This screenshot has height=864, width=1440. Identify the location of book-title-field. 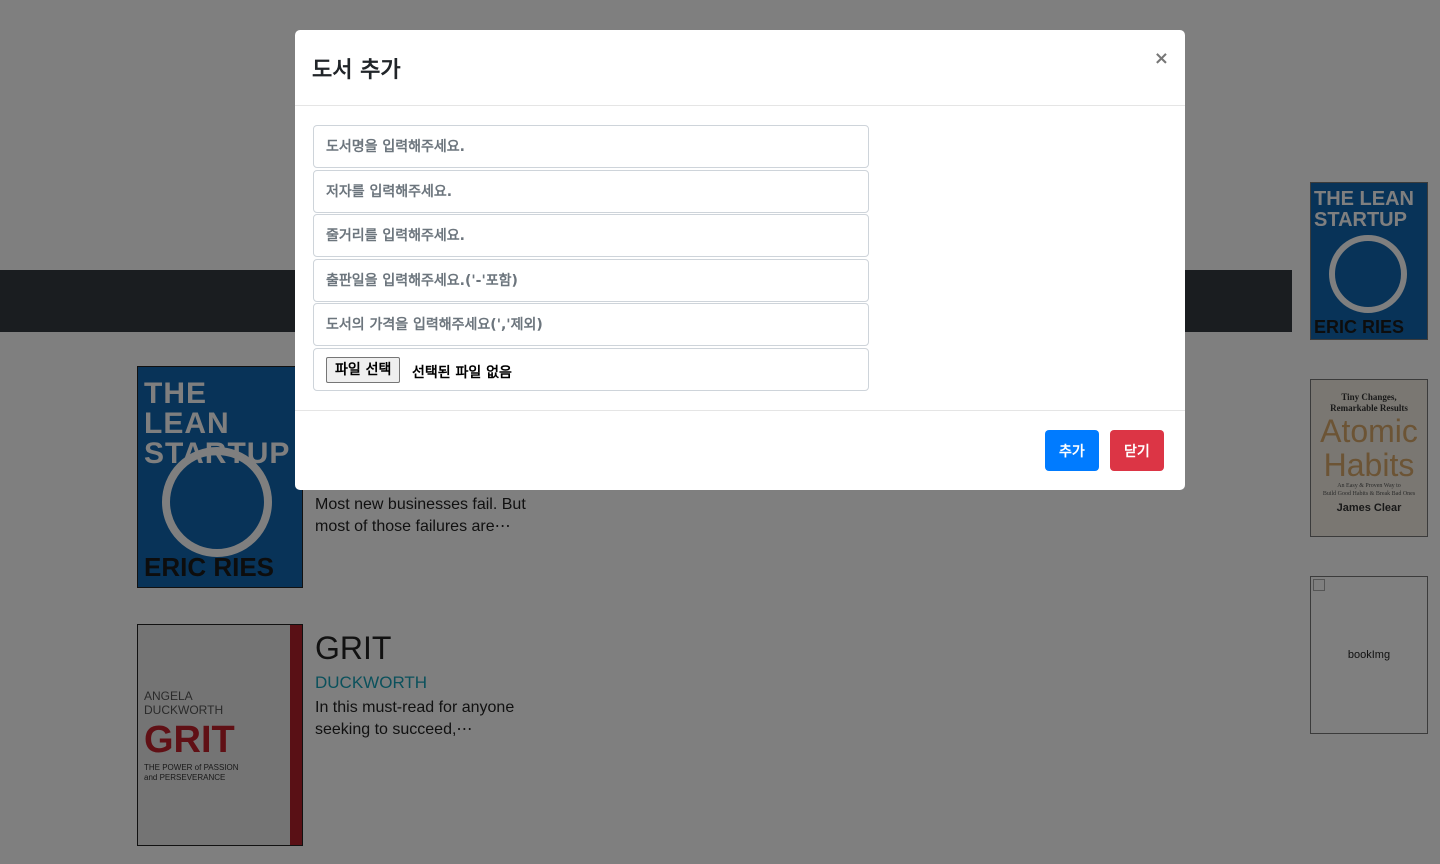
(591, 146).